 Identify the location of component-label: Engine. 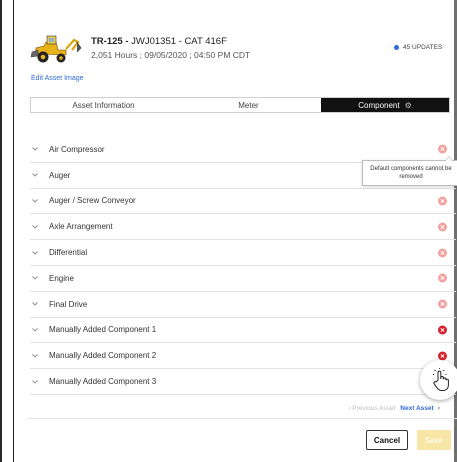
(61, 278).